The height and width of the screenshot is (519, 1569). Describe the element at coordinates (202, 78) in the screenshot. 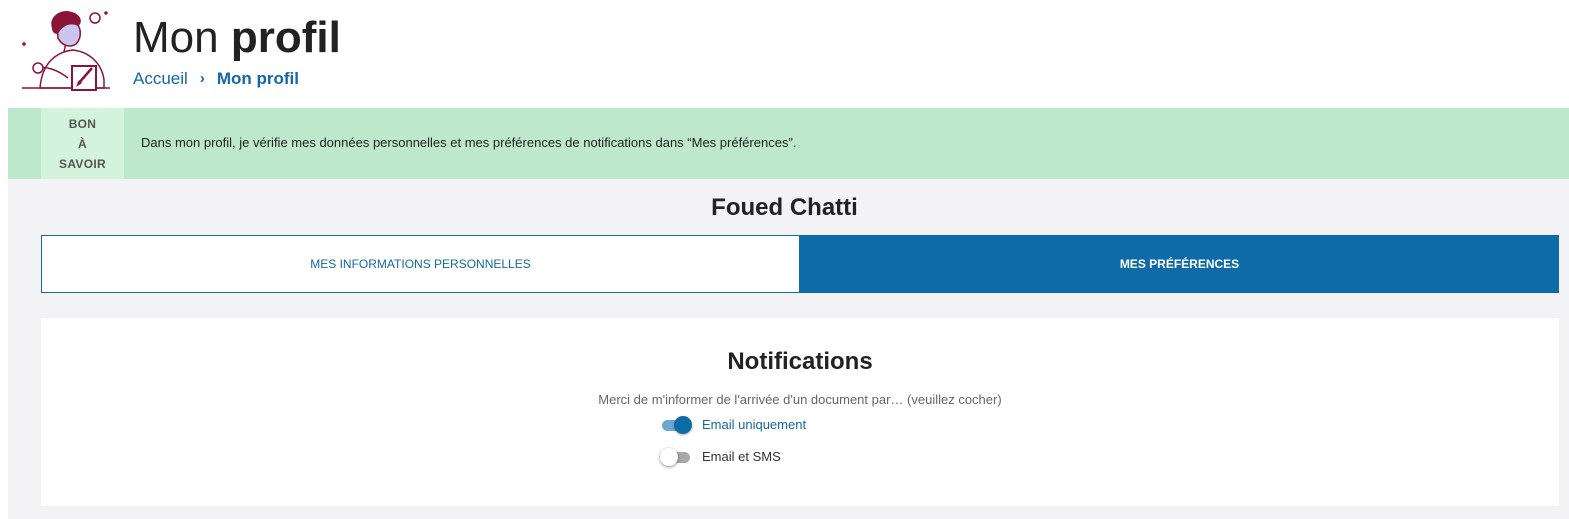

I see `chevron-right-icon: ›` at that location.